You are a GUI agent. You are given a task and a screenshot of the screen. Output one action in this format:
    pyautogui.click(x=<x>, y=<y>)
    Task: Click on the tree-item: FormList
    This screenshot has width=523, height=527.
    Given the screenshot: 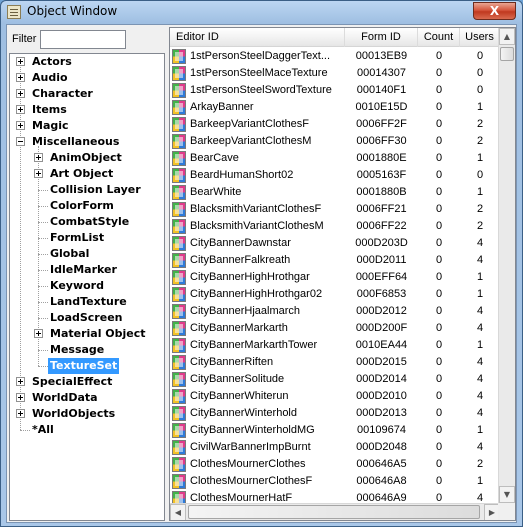 What is the action you would take?
    pyautogui.click(x=87, y=238)
    